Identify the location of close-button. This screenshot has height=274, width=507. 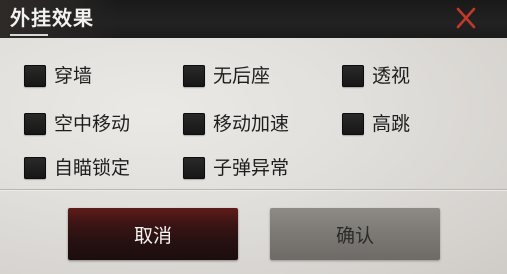
(466, 18).